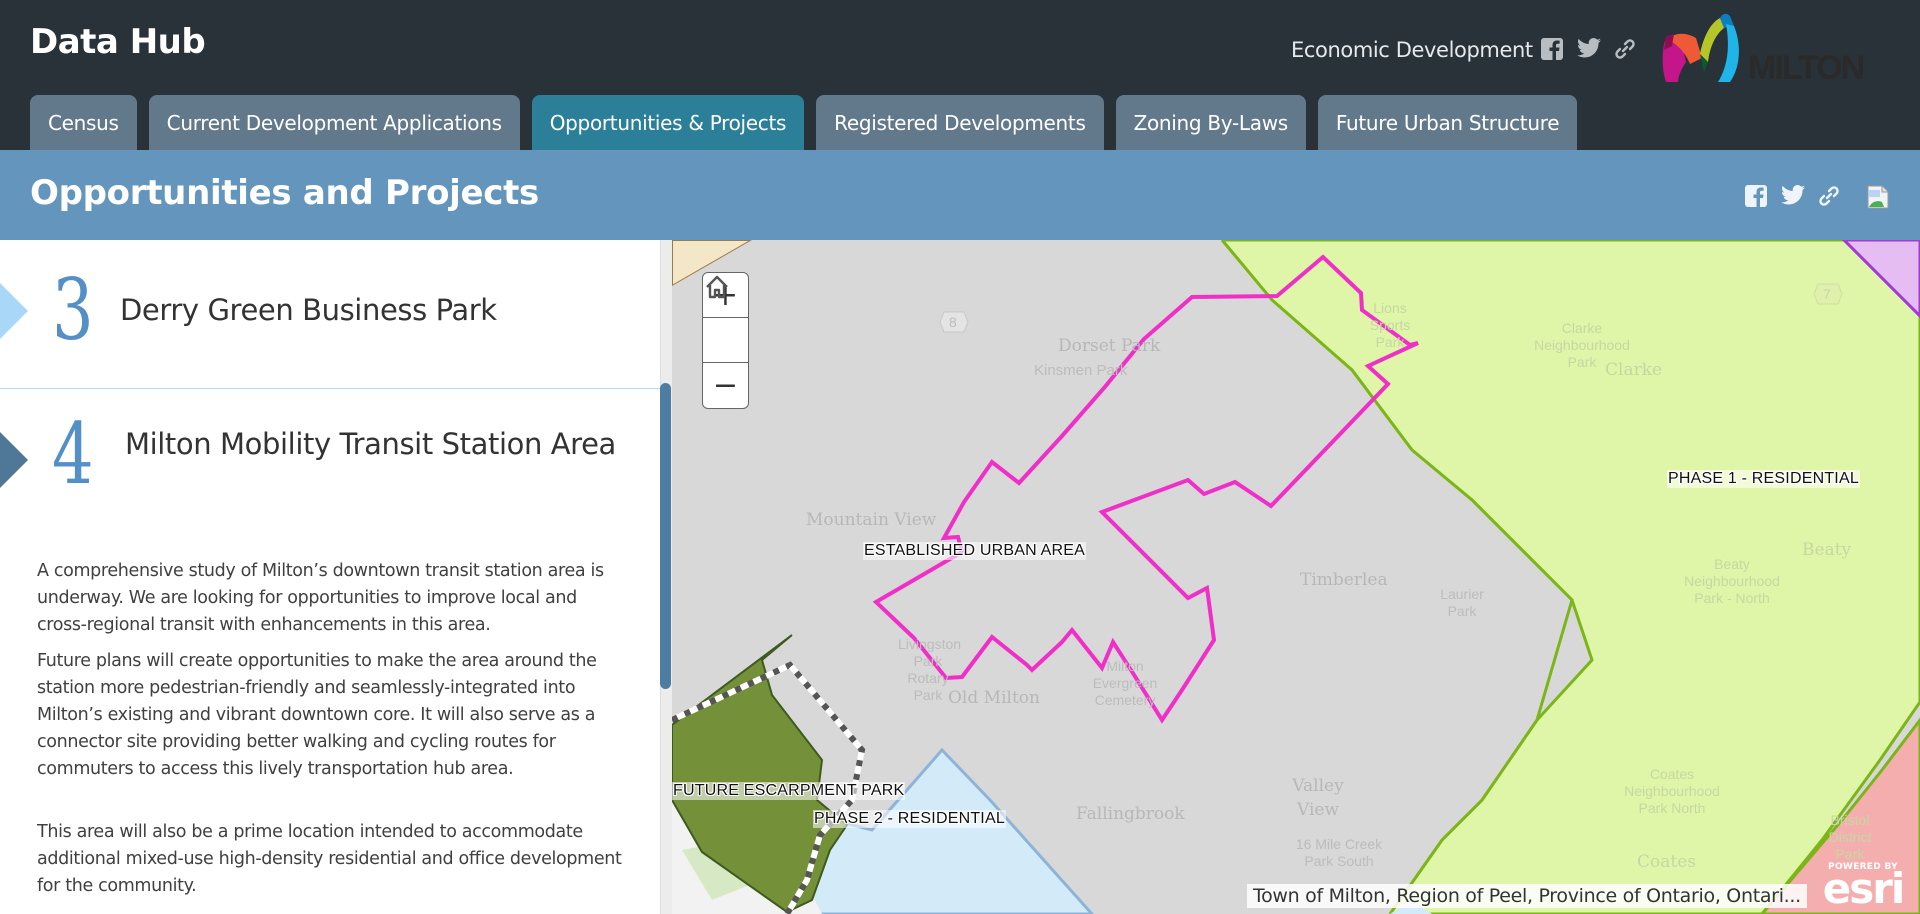  What do you see at coordinates (960, 122) in the screenshot?
I see `tab-registered-developments: Registered Developments` at bounding box center [960, 122].